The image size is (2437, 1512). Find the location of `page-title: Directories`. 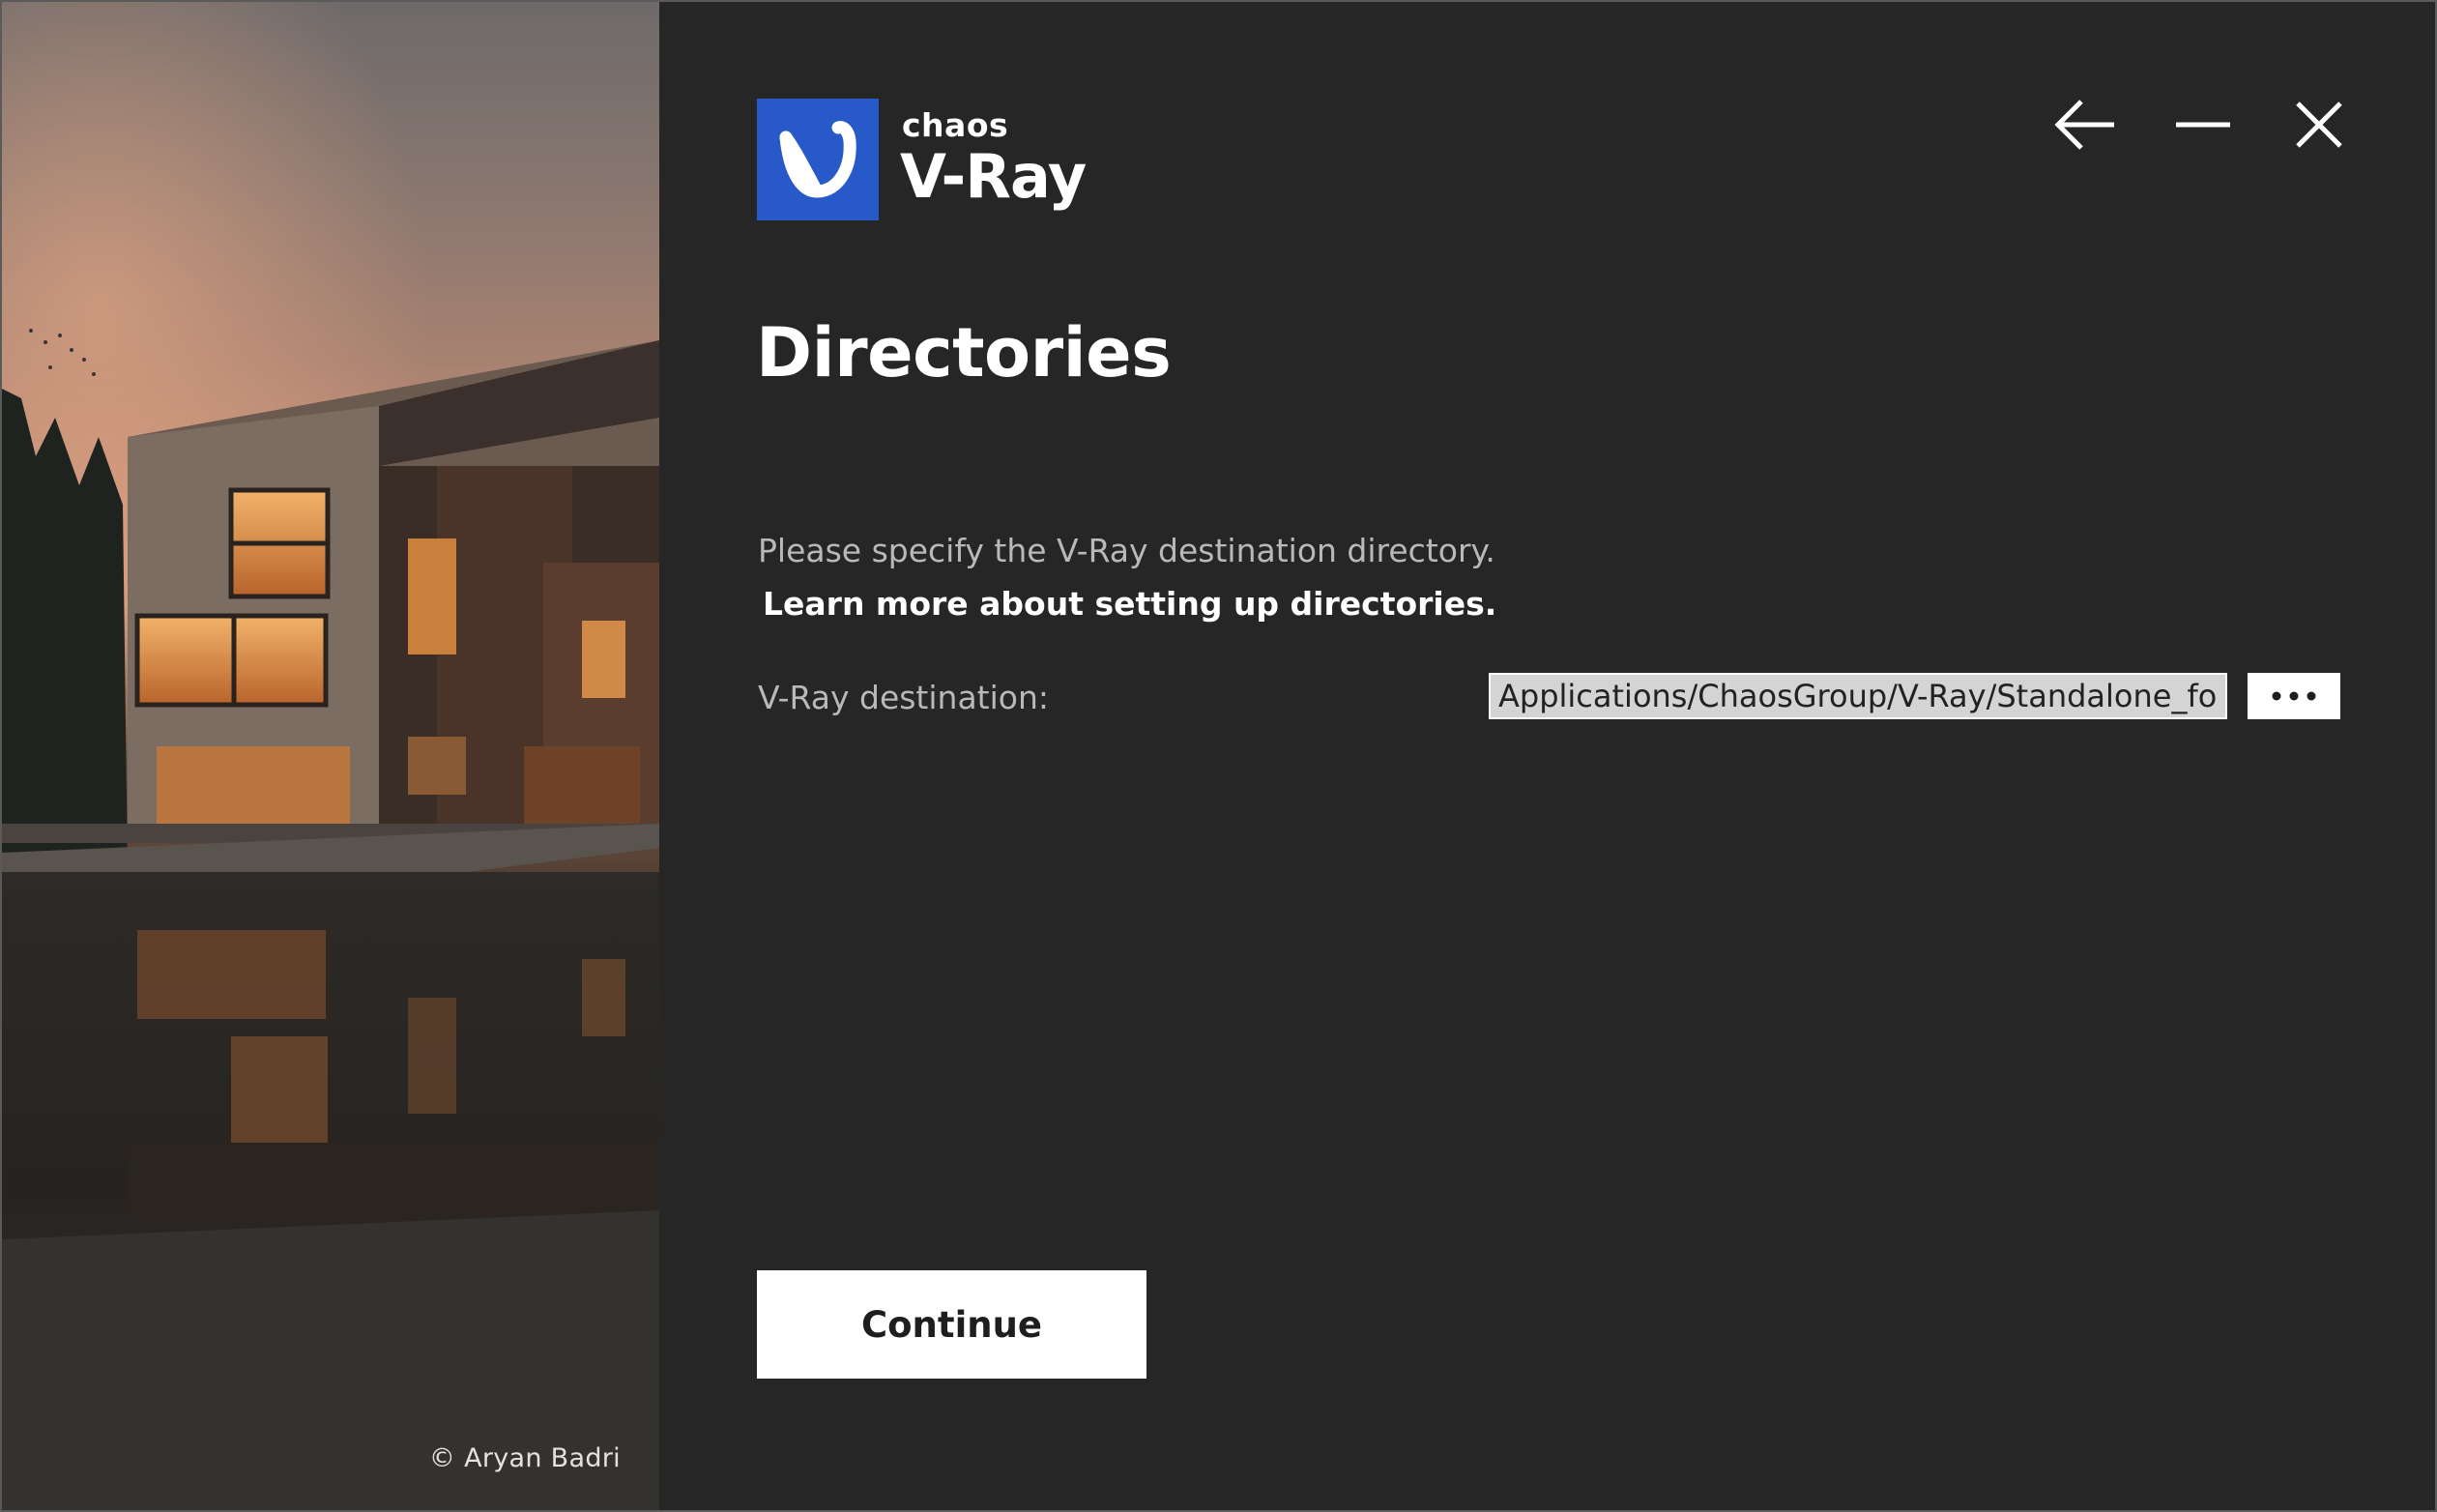

page-title: Directories is located at coordinates (964, 353).